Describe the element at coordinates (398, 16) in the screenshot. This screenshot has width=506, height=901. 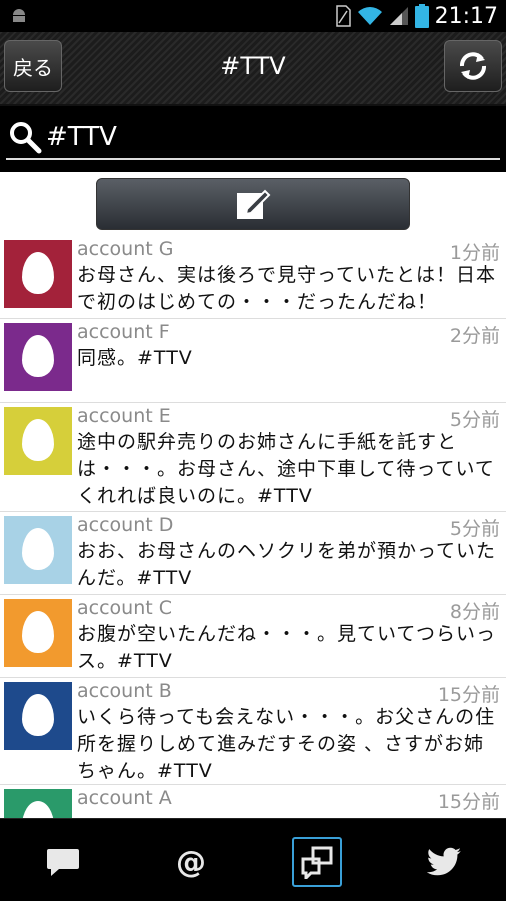
I see `signal-icon` at that location.